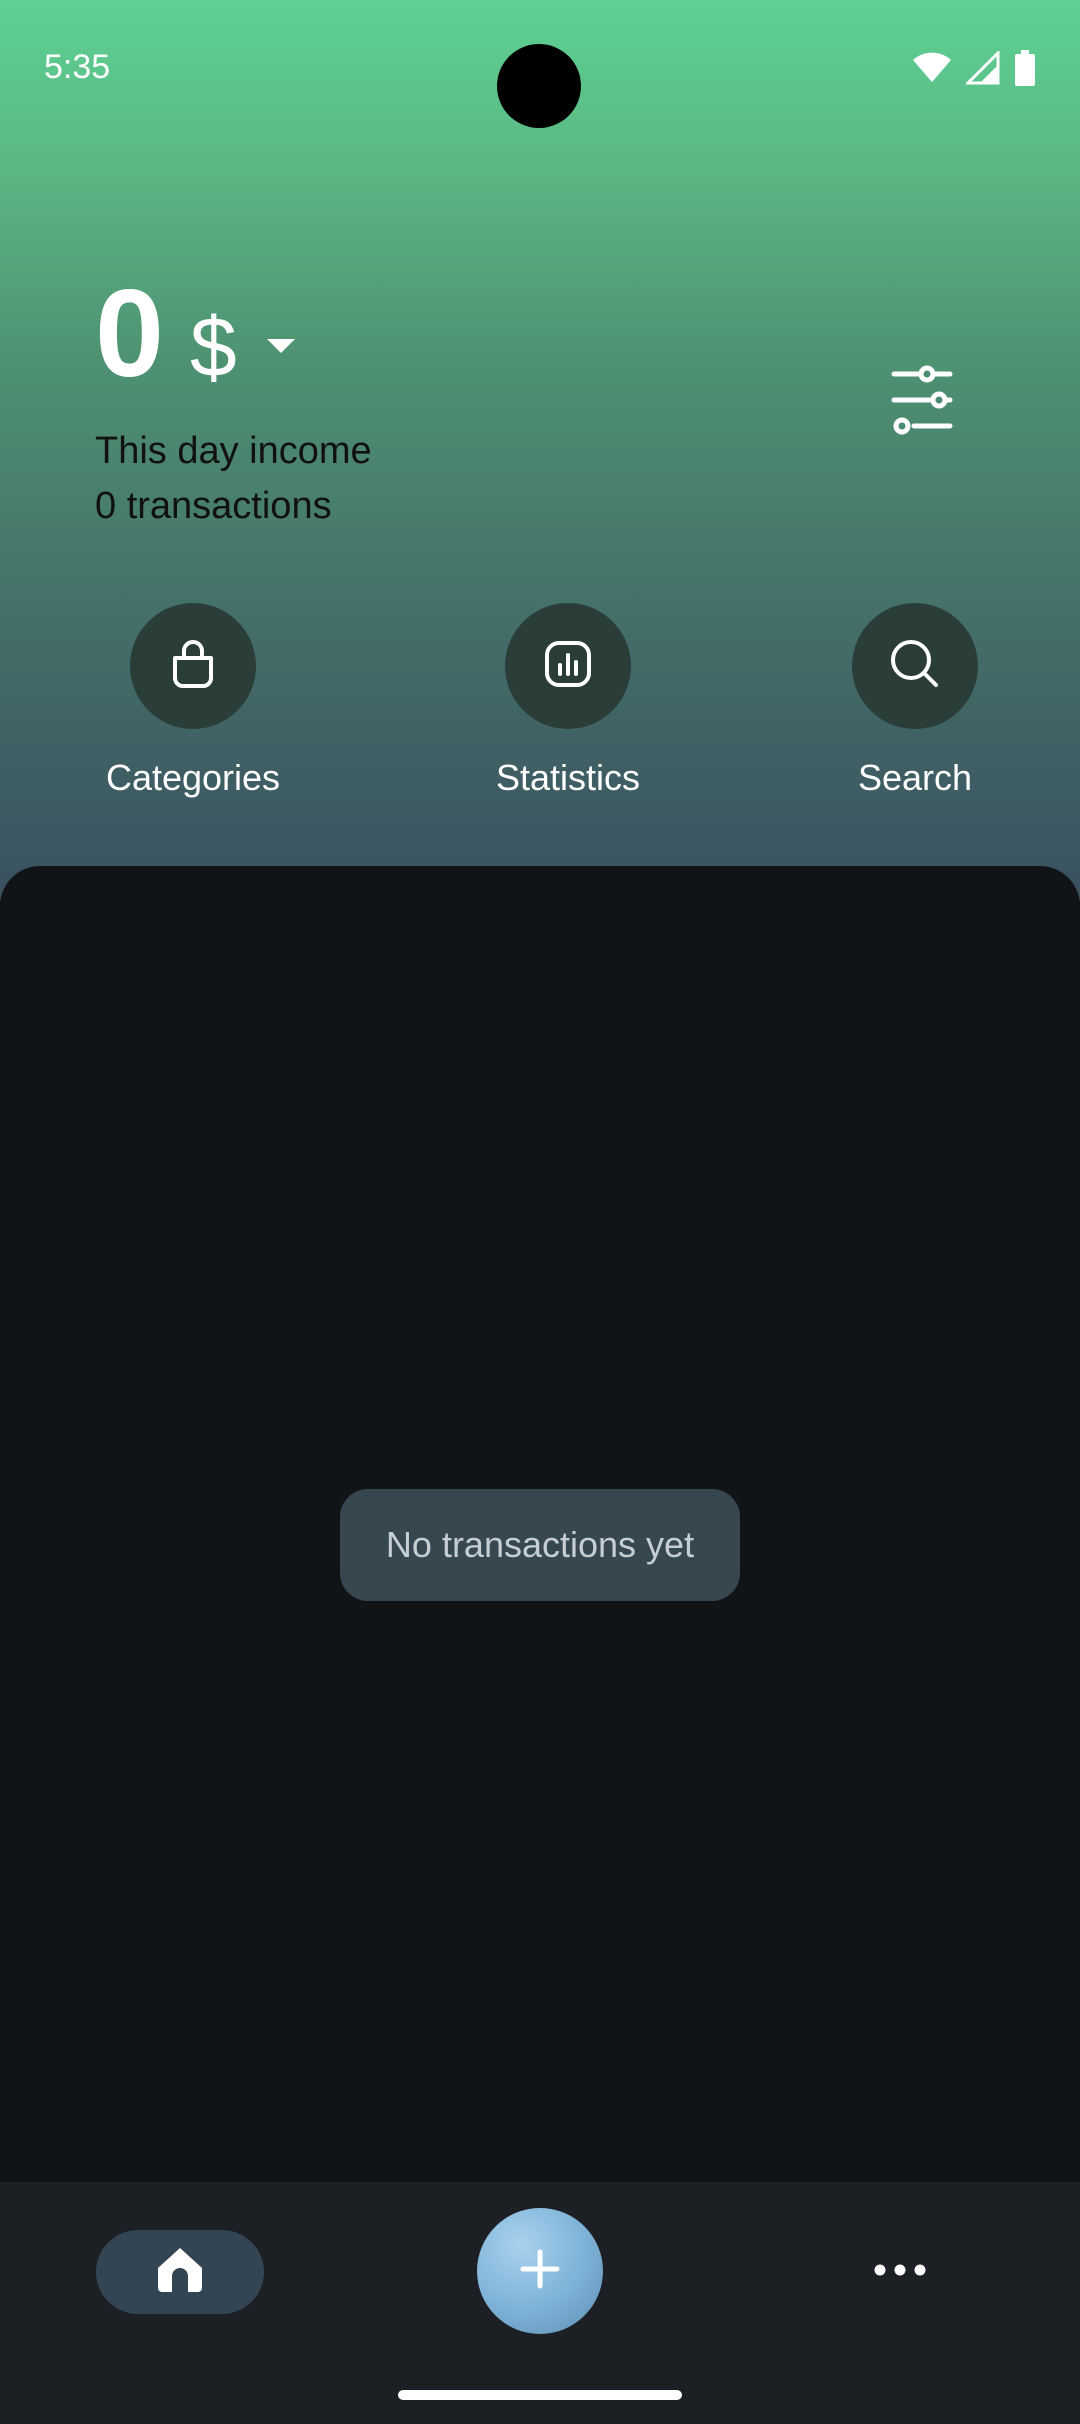 The width and height of the screenshot is (1080, 2424). I want to click on camera-cutout, so click(539, 86).